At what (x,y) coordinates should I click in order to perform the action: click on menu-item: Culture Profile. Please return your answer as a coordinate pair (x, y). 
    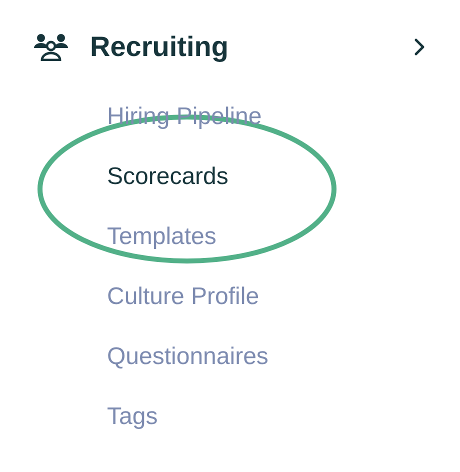
    Looking at the image, I should click on (183, 297).